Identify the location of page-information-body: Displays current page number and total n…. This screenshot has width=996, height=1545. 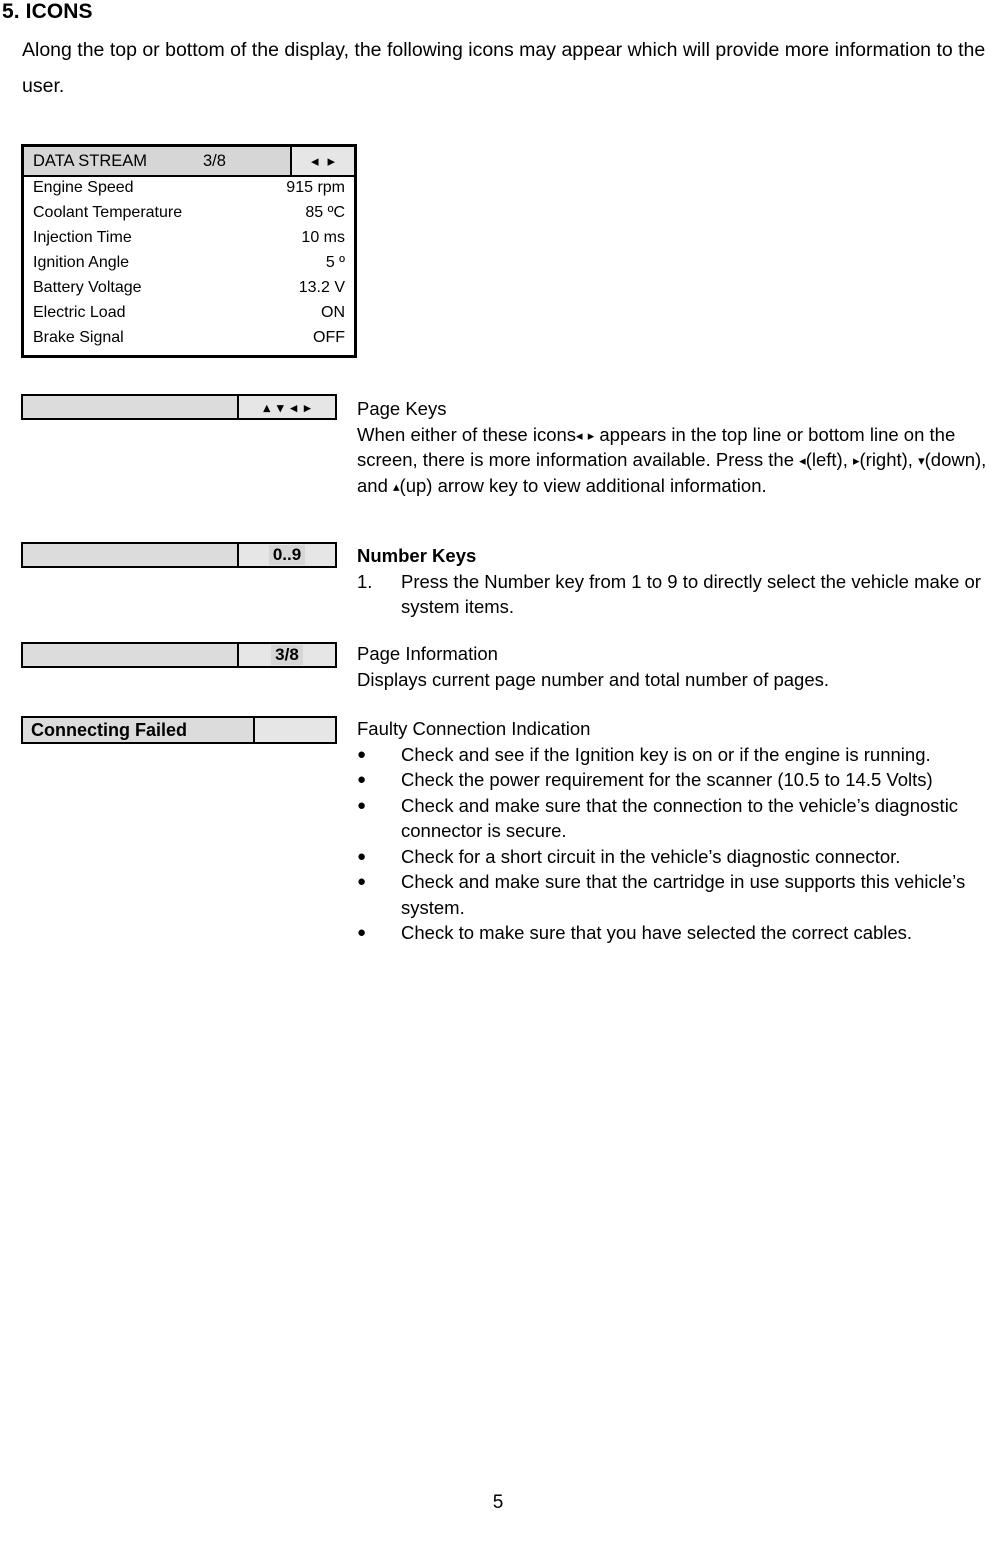
(593, 679).